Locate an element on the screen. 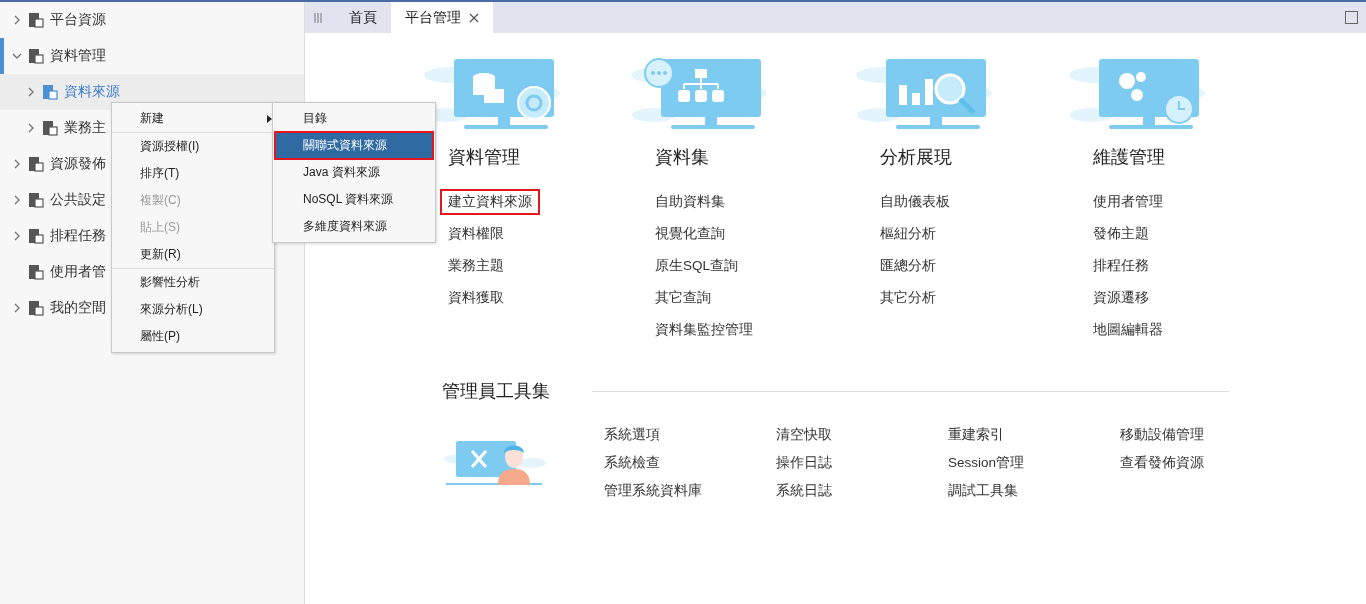  section-title: 資料管理 is located at coordinates (484, 157).